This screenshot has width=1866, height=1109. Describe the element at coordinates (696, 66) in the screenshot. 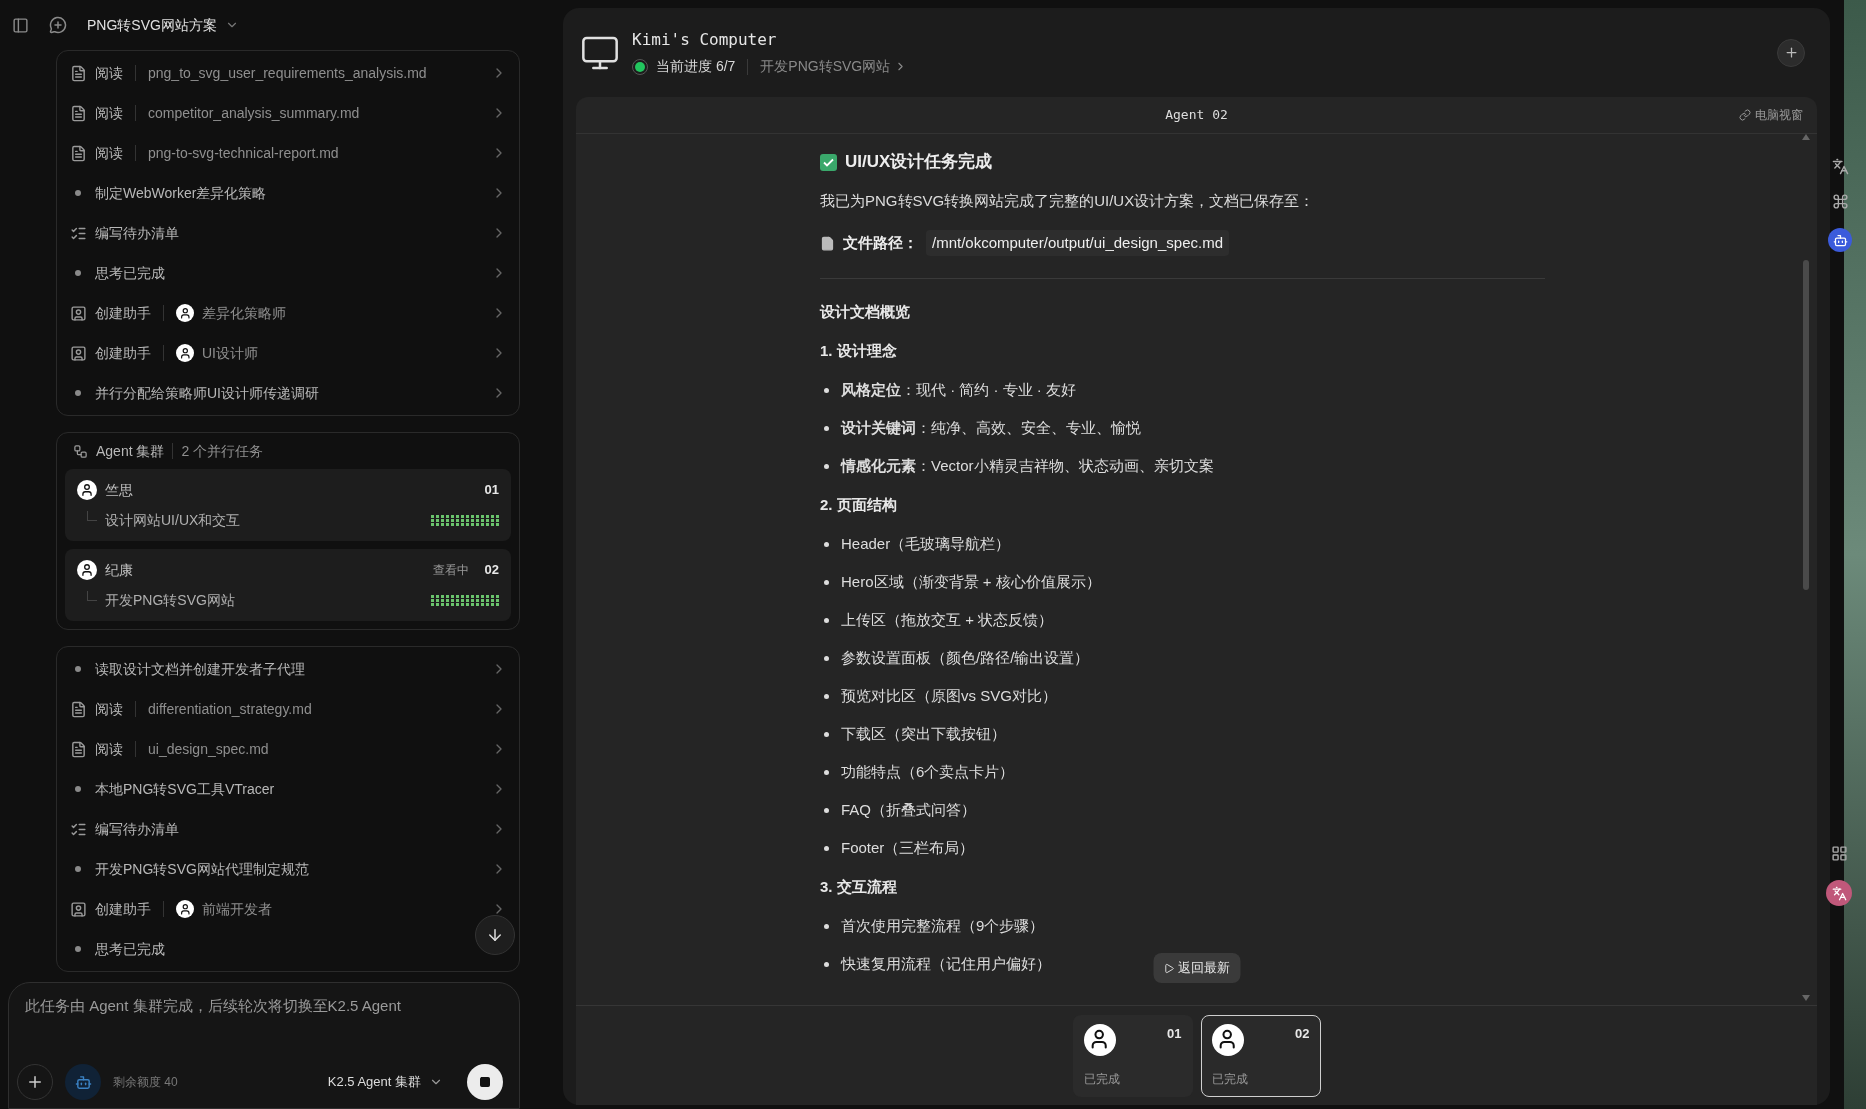

I see `progress-label: 当前进度 6/7` at that location.